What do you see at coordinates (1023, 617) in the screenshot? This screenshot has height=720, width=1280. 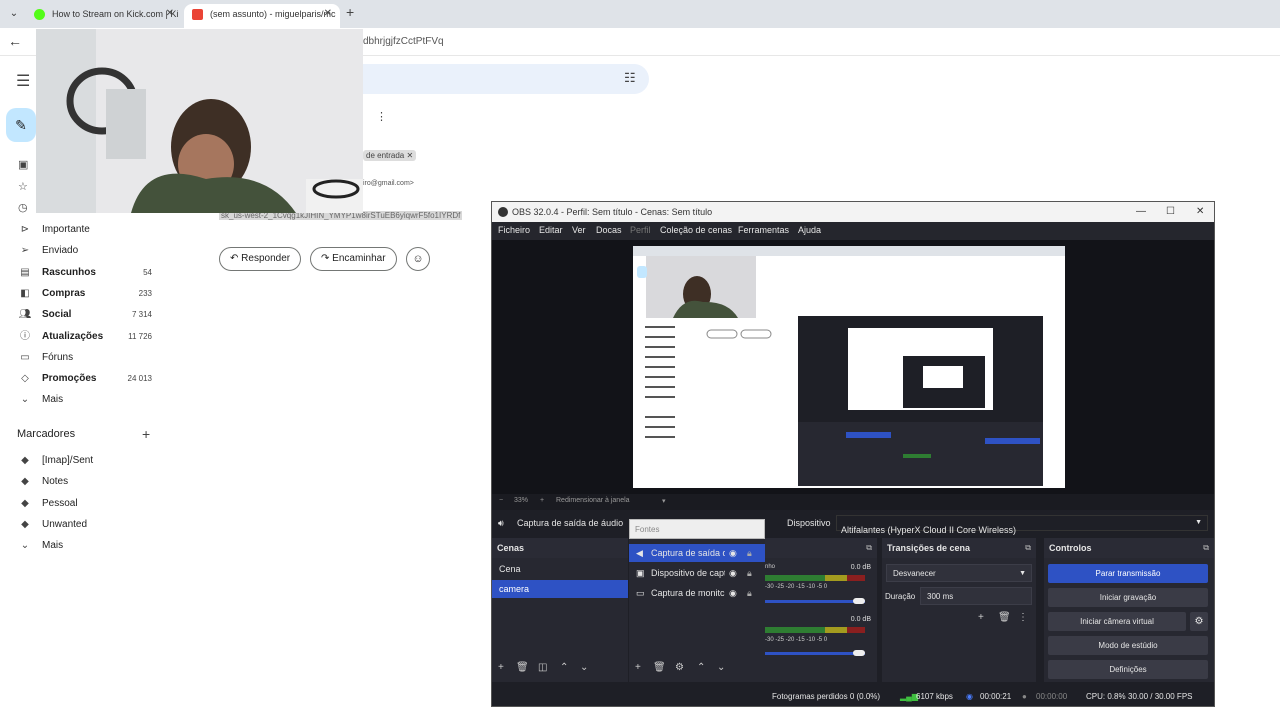 I see `transition-menu-icon: ⋮` at bounding box center [1023, 617].